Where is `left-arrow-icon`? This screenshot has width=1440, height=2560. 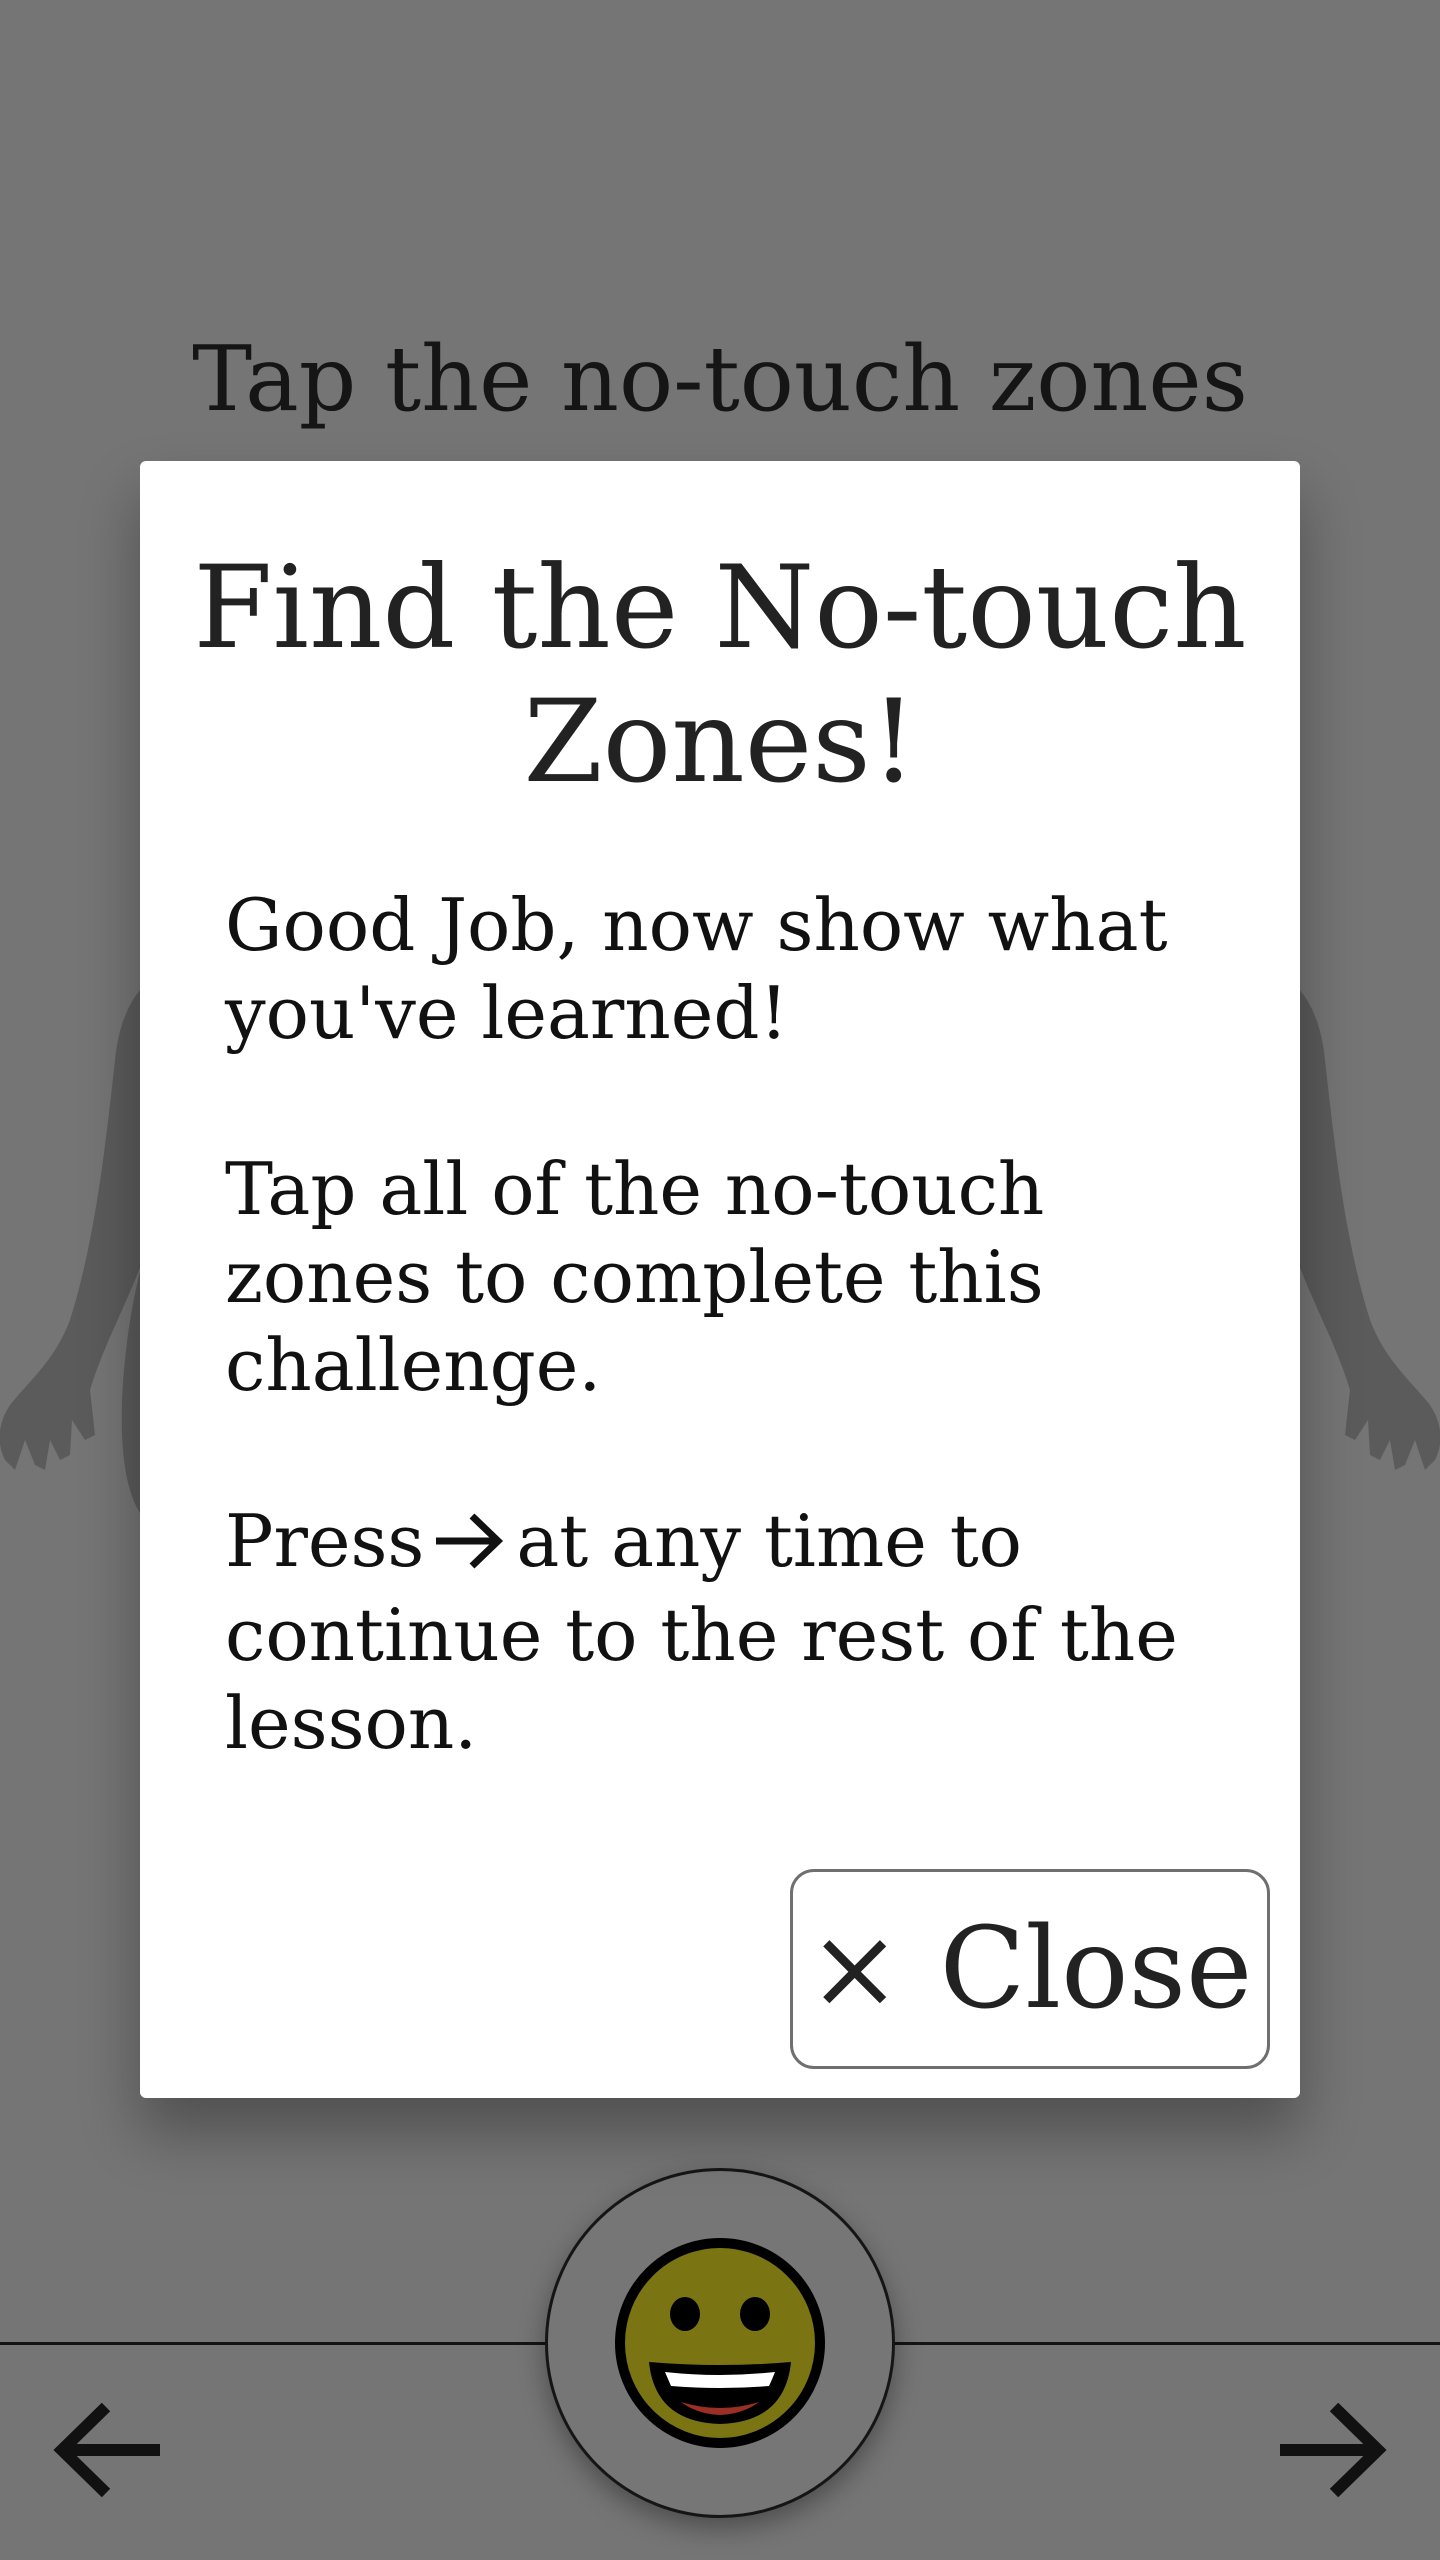
left-arrow-icon is located at coordinates (106, 2450).